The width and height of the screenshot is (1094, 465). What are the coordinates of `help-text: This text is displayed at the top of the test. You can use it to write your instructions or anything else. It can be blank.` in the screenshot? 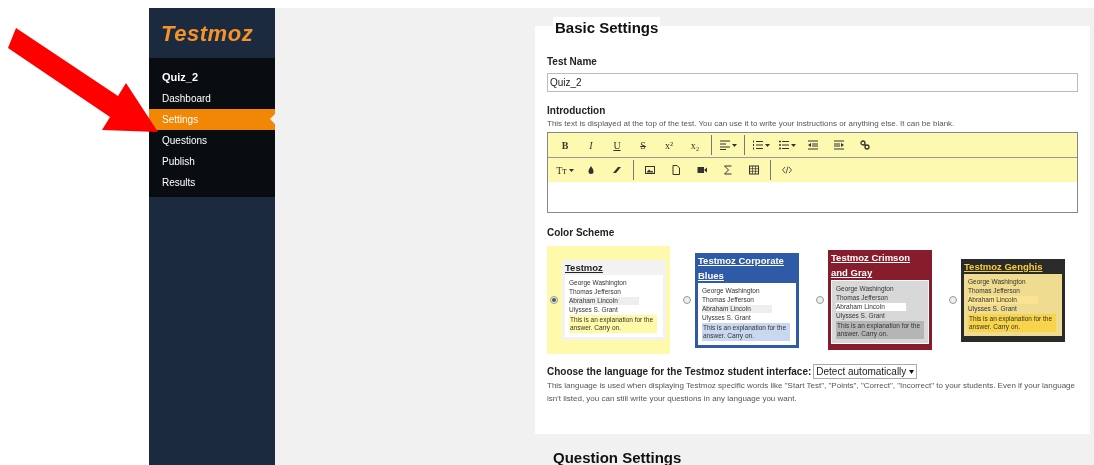 It's located at (751, 124).